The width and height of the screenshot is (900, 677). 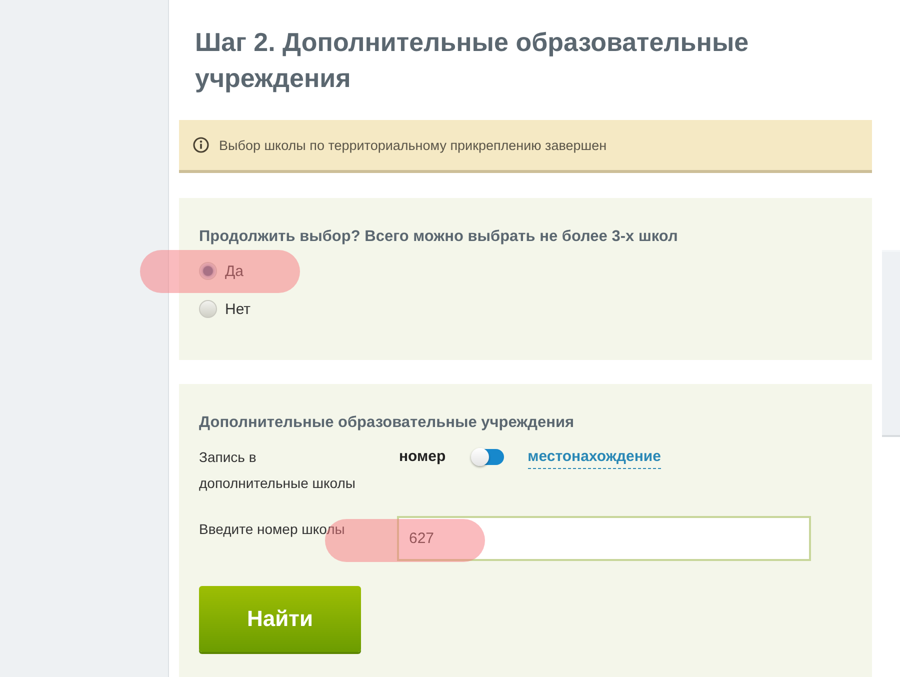 What do you see at coordinates (238, 309) in the screenshot?
I see `radio-label: Нет` at bounding box center [238, 309].